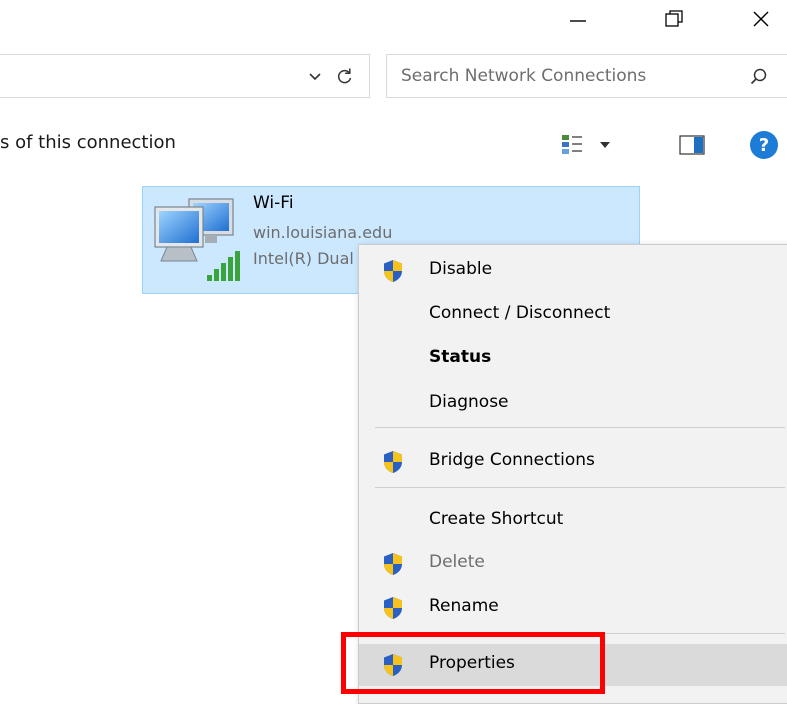 The image size is (787, 704). I want to click on refresh-icon, so click(344, 76).